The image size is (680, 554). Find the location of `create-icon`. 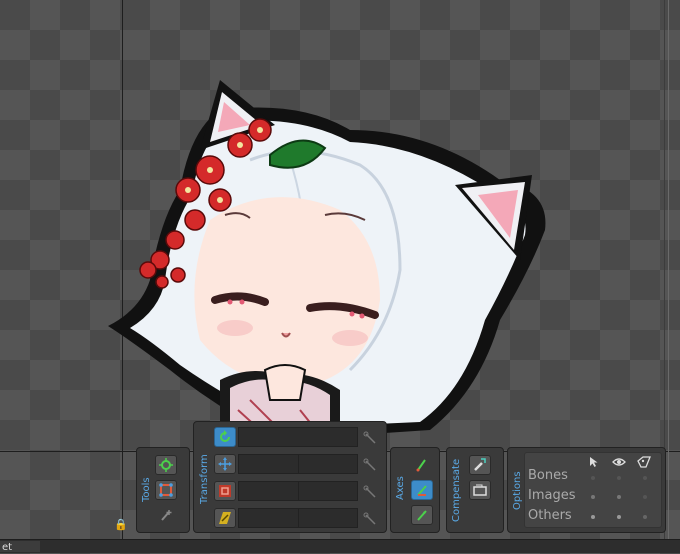

create-icon is located at coordinates (166, 515).